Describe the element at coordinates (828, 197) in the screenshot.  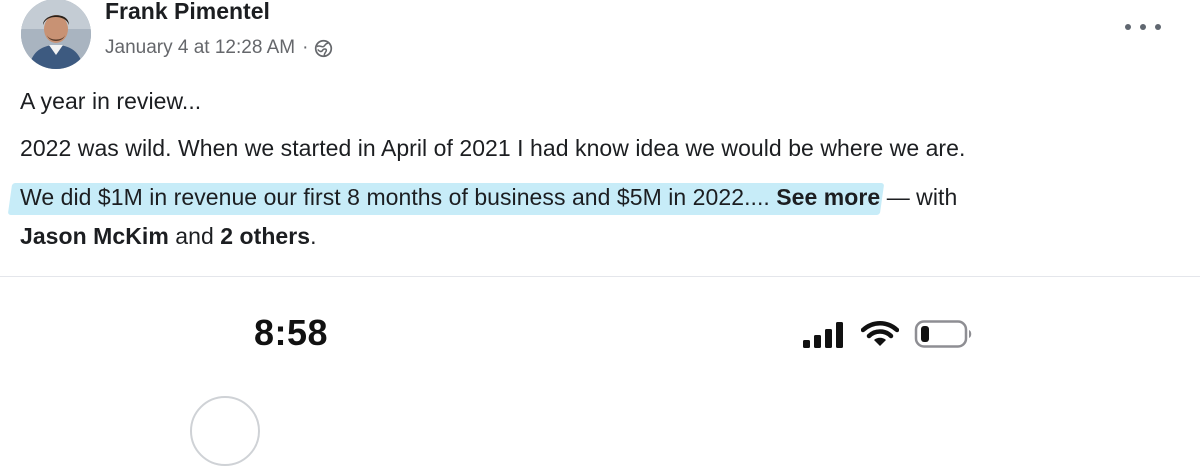
I see `see-more-link: See more` at that location.